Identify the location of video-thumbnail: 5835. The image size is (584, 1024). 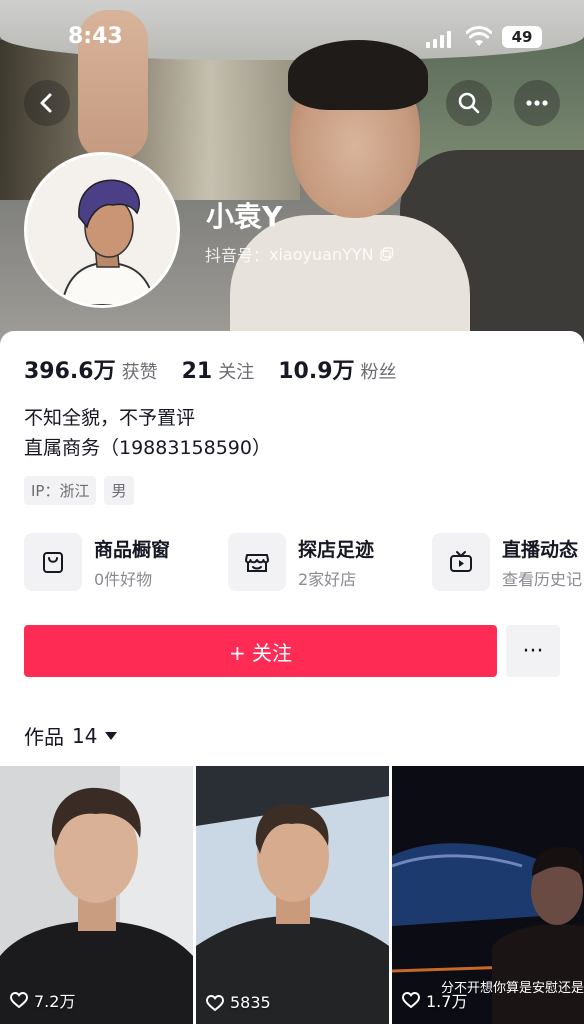
(292, 895).